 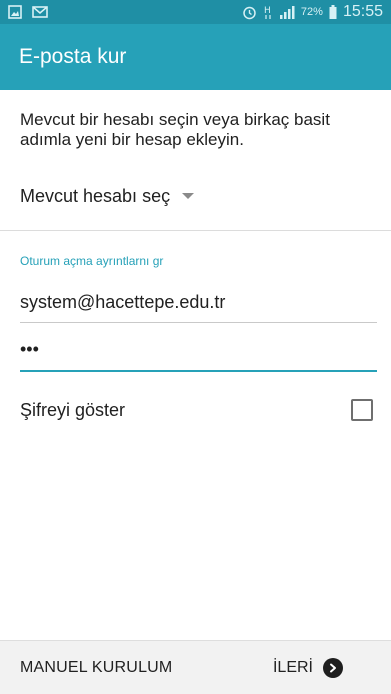 I want to click on email-field: system@hacettepe.edu.tr, so click(x=198, y=302).